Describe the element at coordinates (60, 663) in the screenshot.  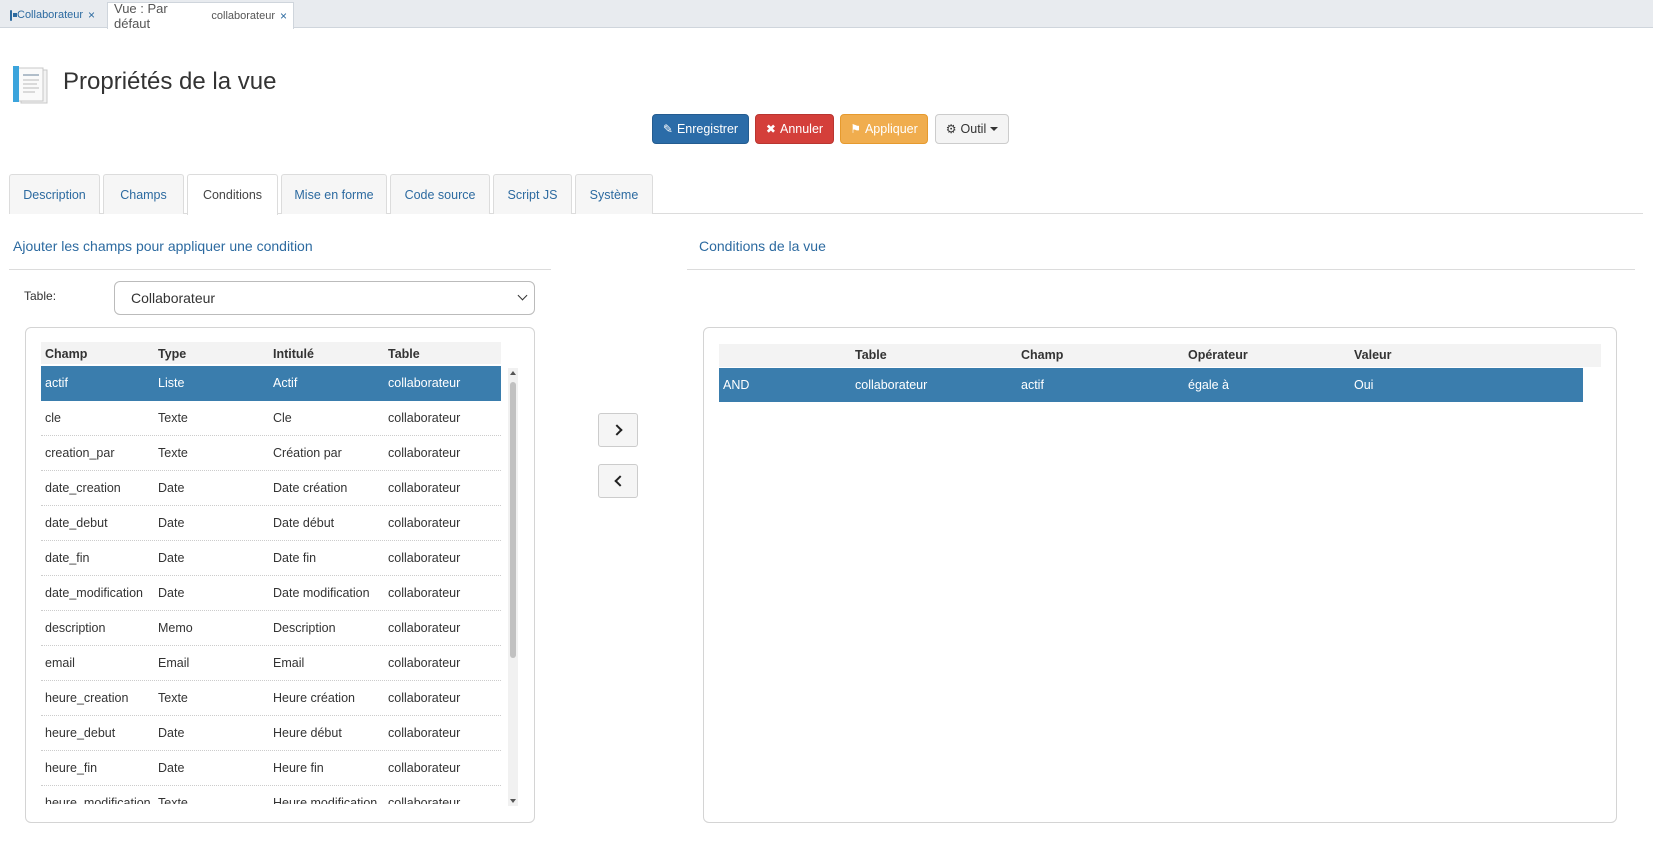
I see `field-name: email` at that location.